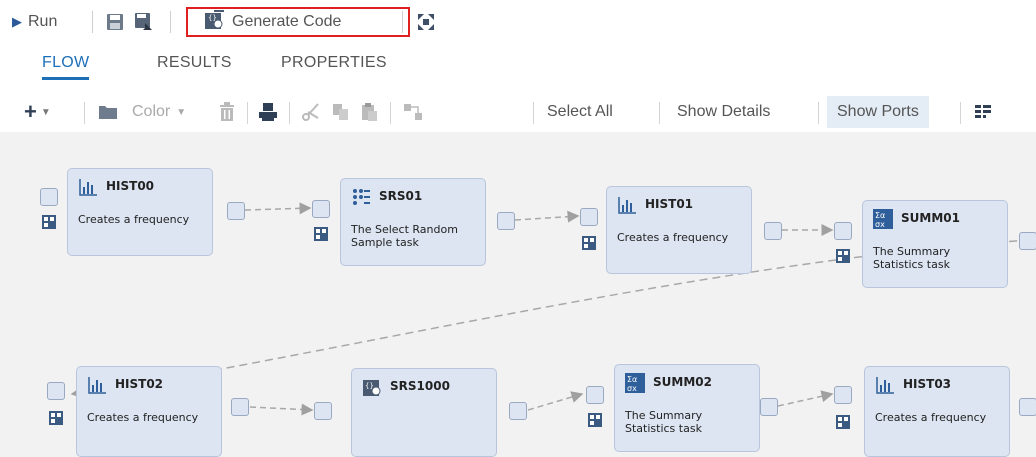  What do you see at coordinates (361, 197) in the screenshot?
I see `random-sample-icon` at bounding box center [361, 197].